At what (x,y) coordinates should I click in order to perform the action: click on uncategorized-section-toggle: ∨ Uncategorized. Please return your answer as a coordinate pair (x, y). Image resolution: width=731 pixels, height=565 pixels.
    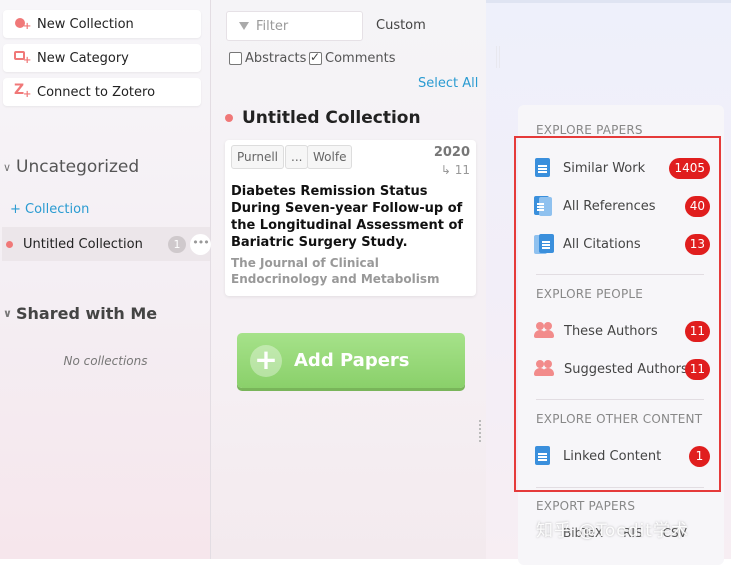
    Looking at the image, I should click on (71, 167).